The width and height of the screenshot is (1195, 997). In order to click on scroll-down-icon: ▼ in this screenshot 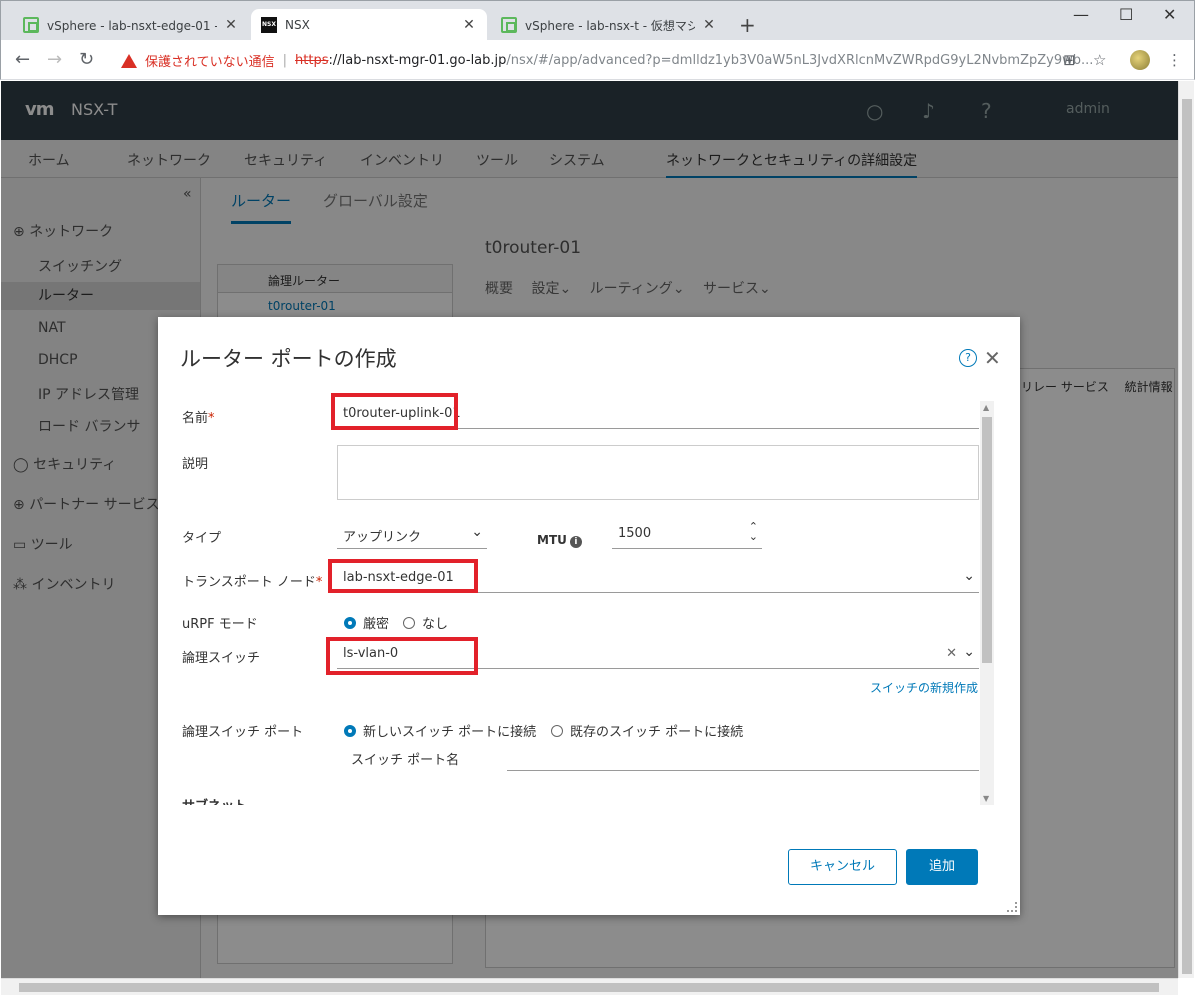, I will do `click(986, 798)`.